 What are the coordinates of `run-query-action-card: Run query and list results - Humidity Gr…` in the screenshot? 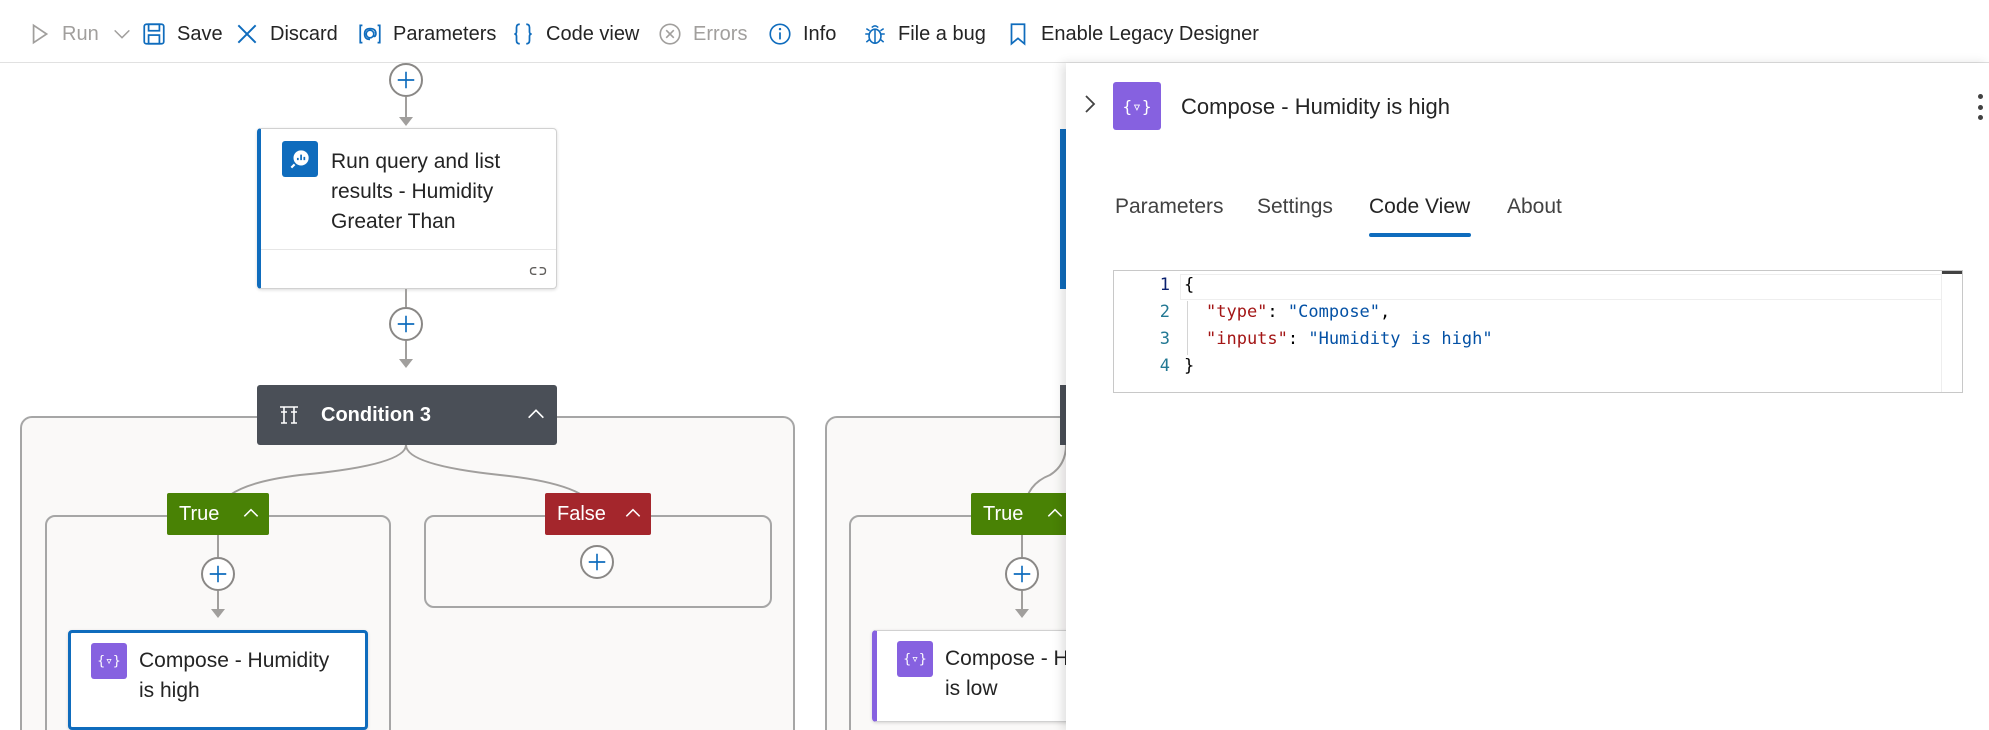 It's located at (407, 208).